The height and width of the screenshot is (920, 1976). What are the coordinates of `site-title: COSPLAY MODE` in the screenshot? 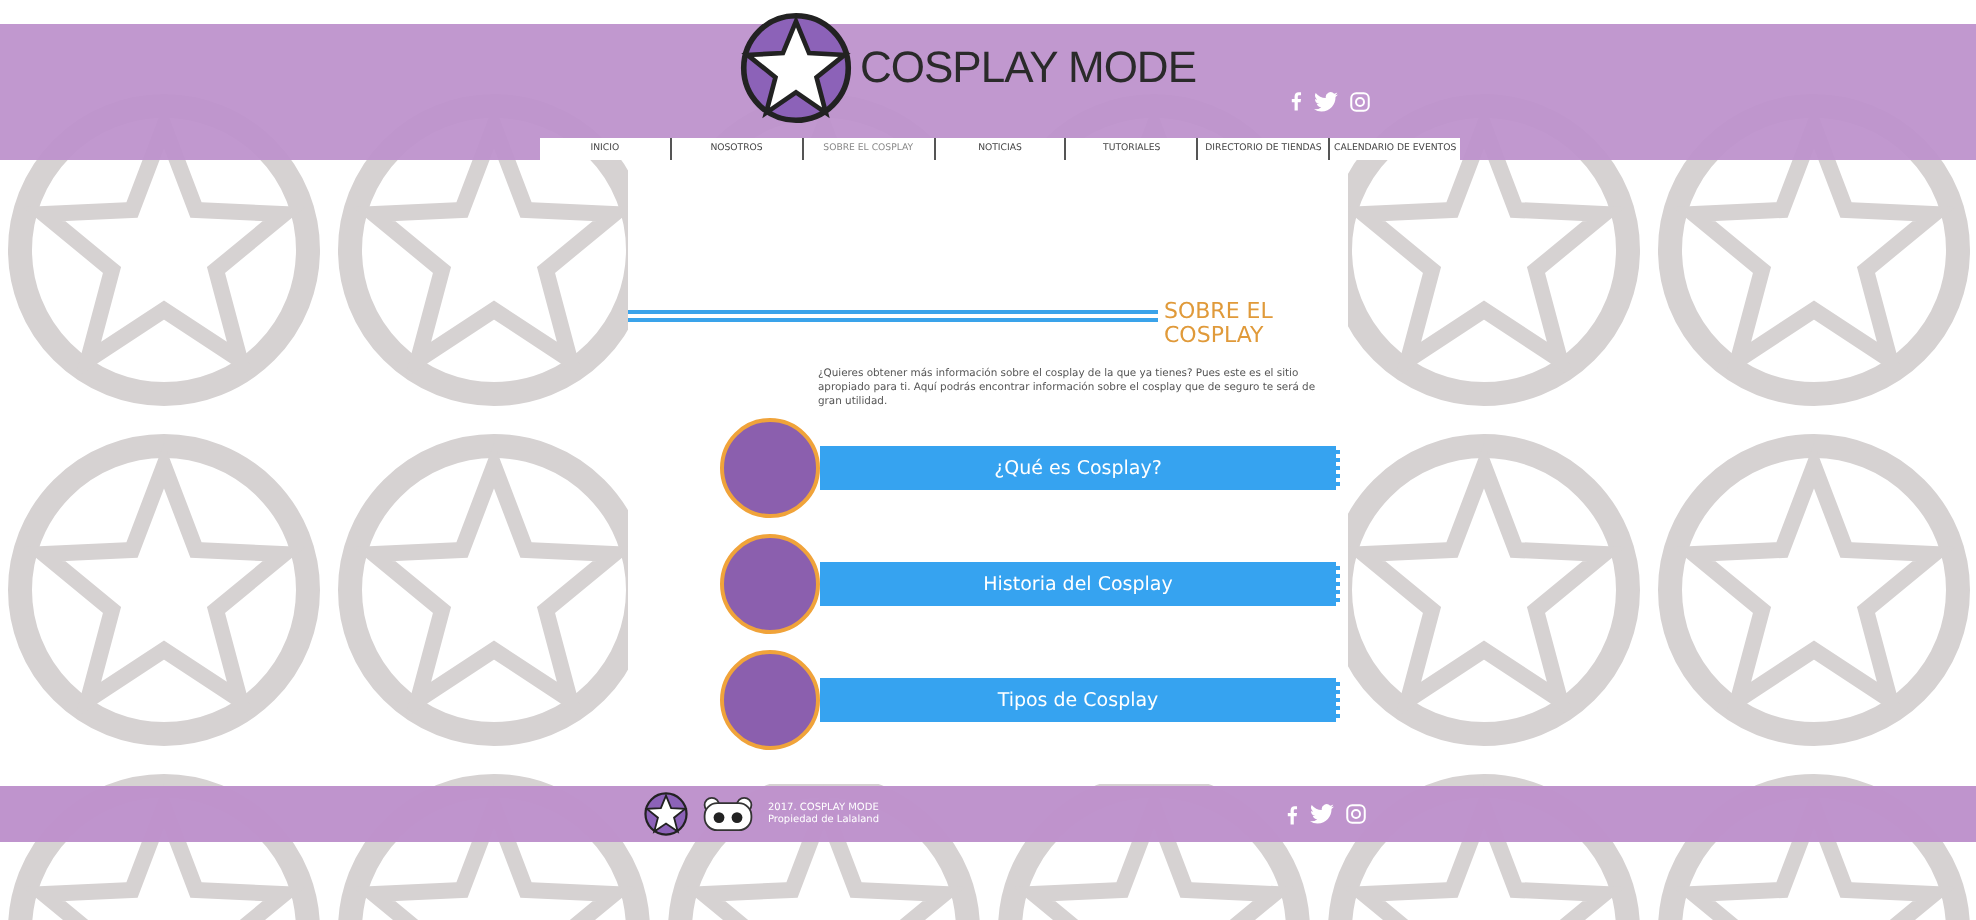 It's located at (1027, 68).